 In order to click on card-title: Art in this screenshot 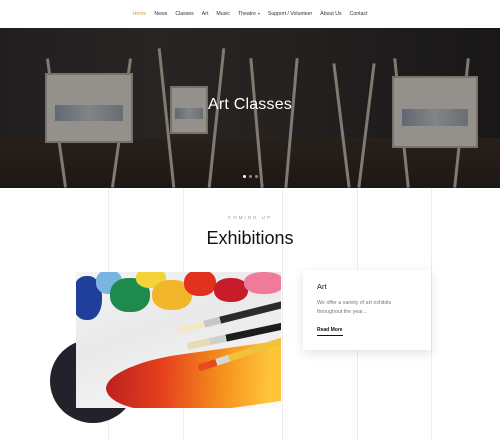, I will do `click(322, 286)`.